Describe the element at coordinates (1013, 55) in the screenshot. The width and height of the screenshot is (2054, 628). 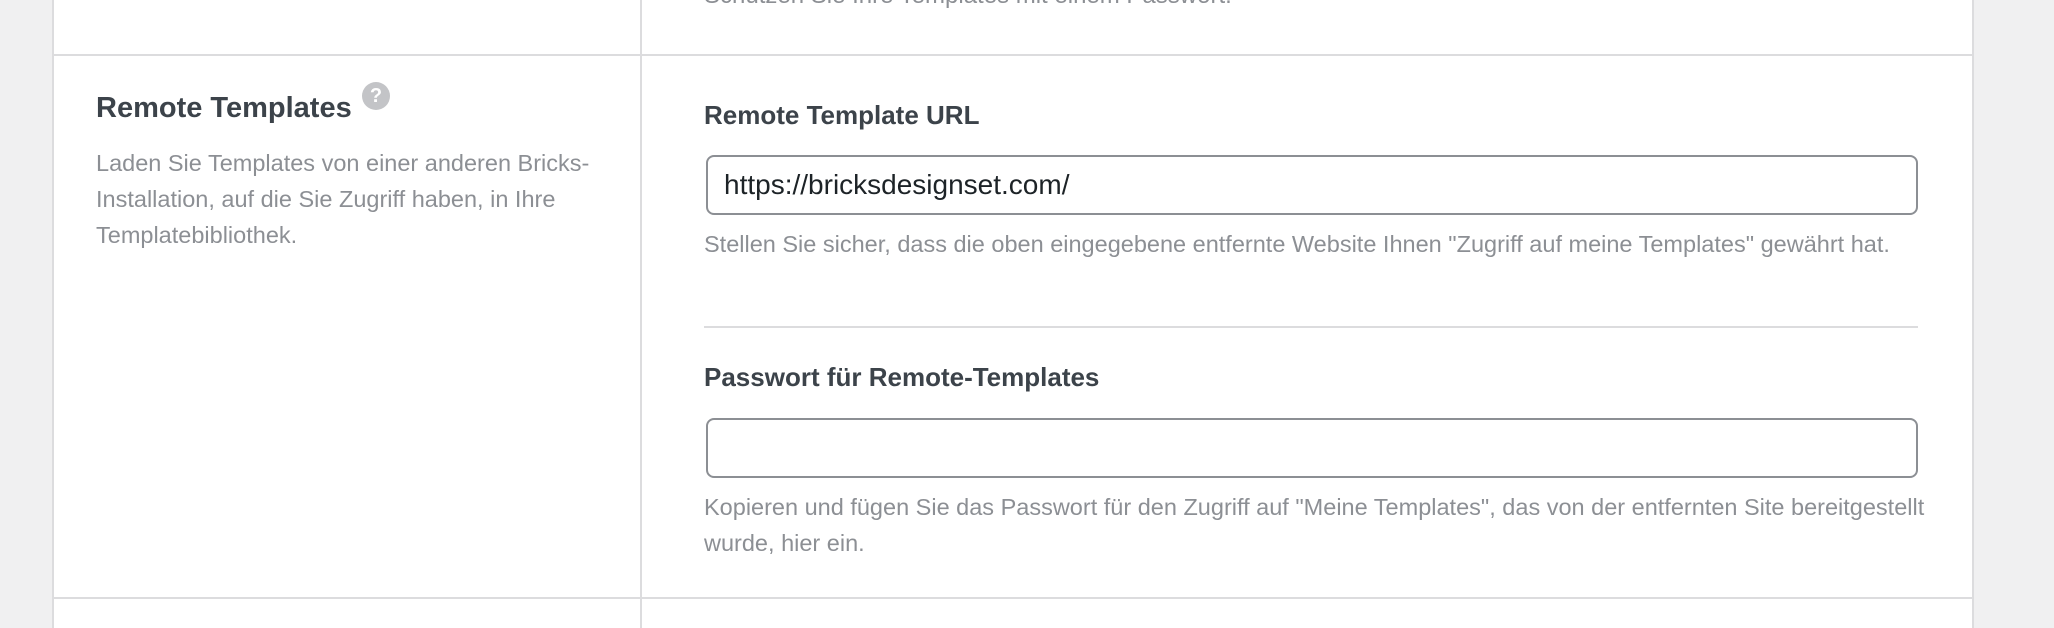
I see `row-divider-top` at that location.